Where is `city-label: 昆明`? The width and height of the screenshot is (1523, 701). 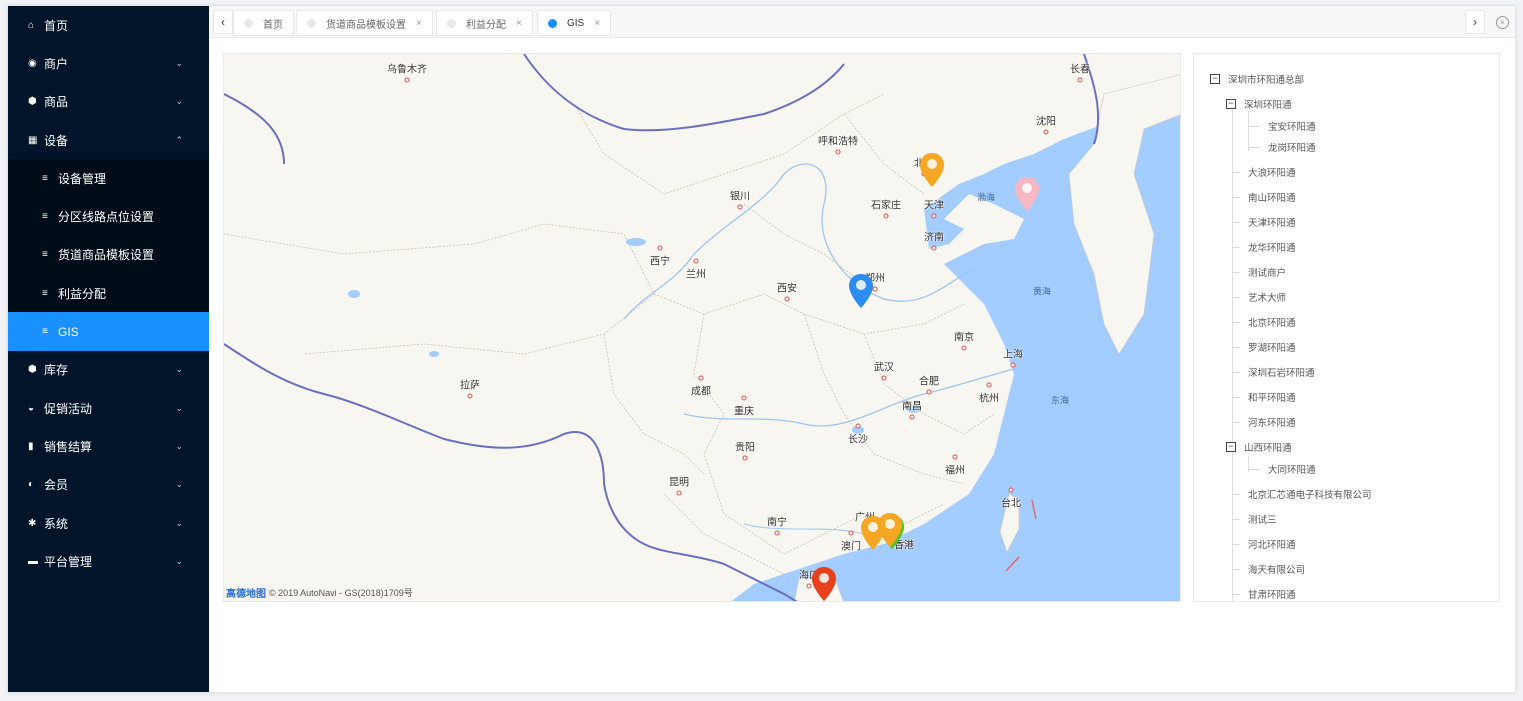
city-label: 昆明 is located at coordinates (679, 483).